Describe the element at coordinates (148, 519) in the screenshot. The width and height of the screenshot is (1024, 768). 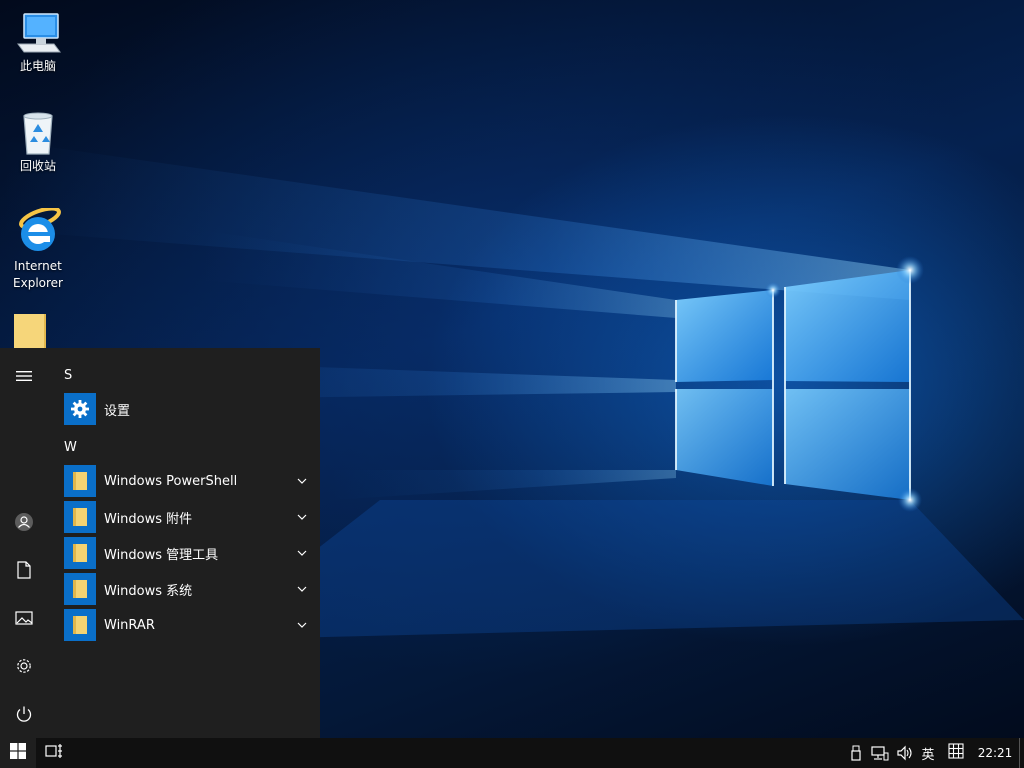
I see `app-label: Windows 附件` at that location.